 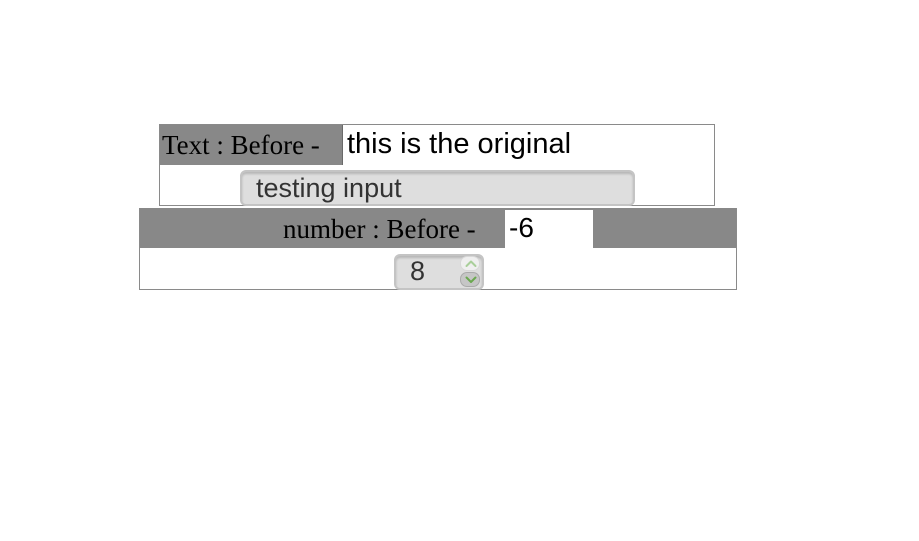 What do you see at coordinates (528, 145) in the screenshot?
I see `text-before-value: this is the original` at bounding box center [528, 145].